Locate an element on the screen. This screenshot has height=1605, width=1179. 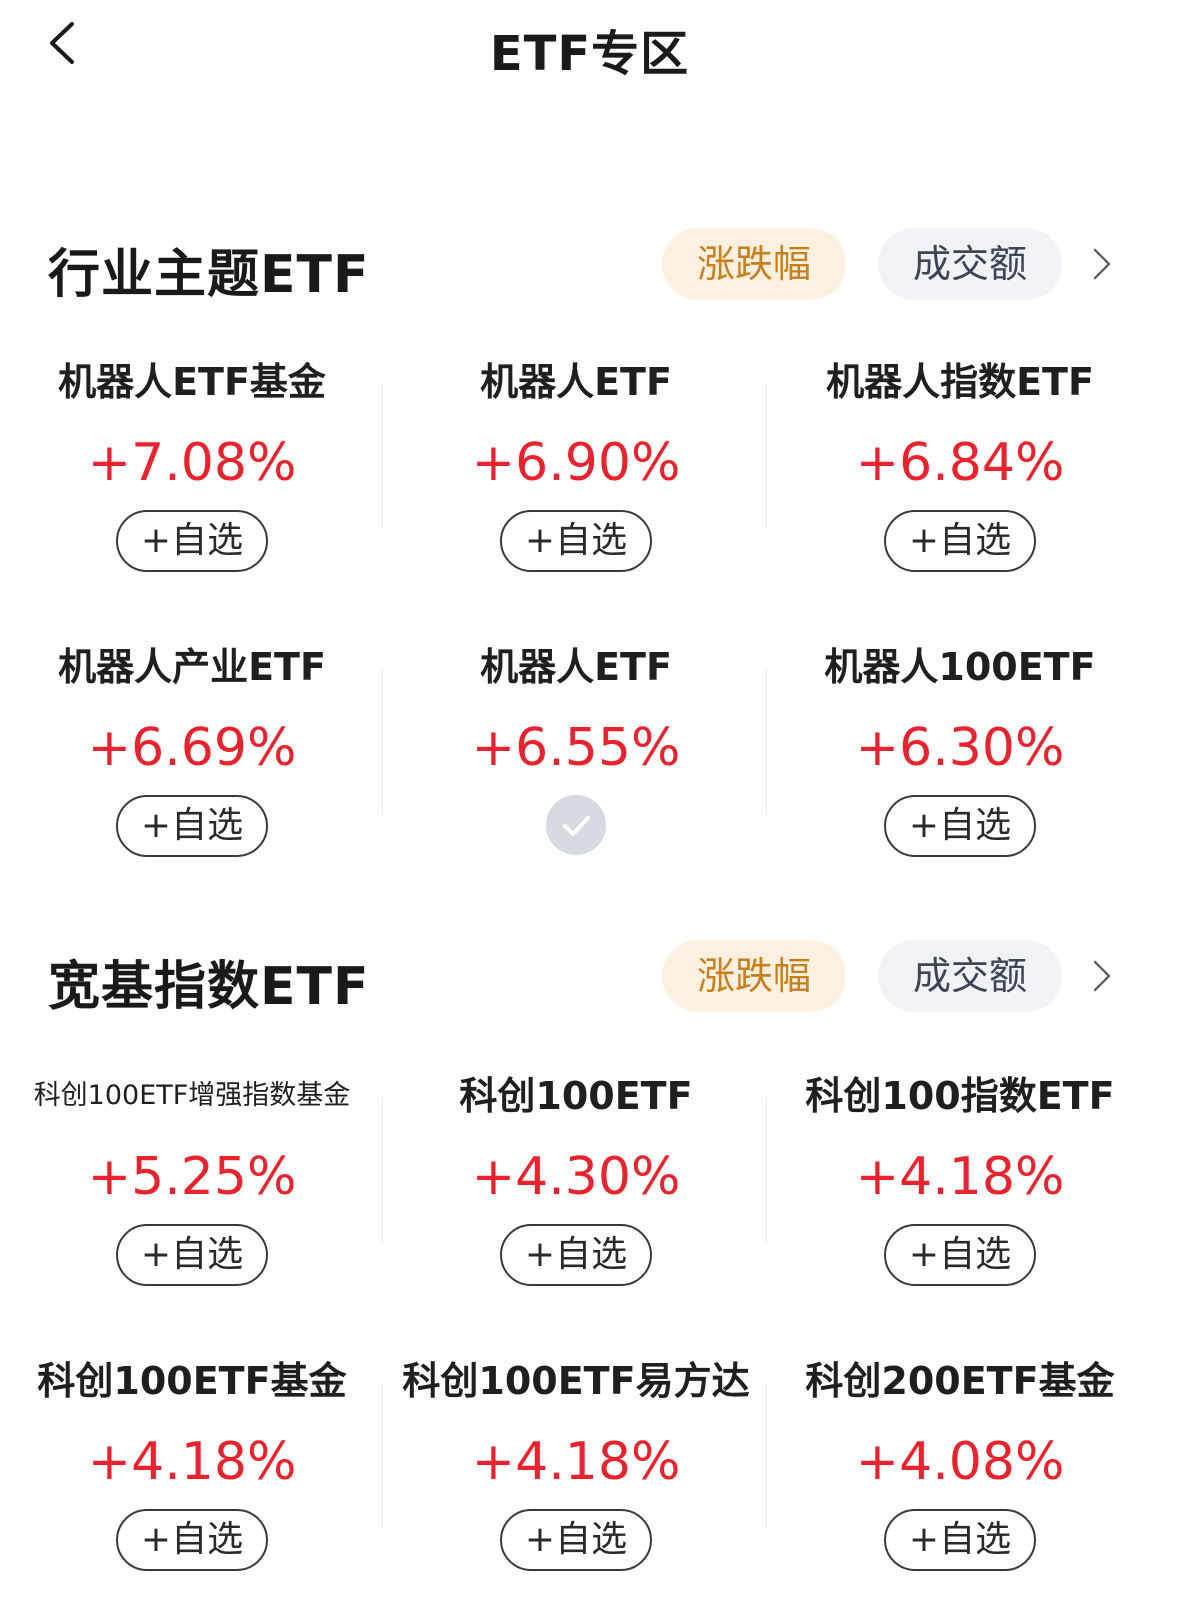
etf-card: 科创100ETF增强指数基金 +5.25% +自选 is located at coordinates (192, 1203).